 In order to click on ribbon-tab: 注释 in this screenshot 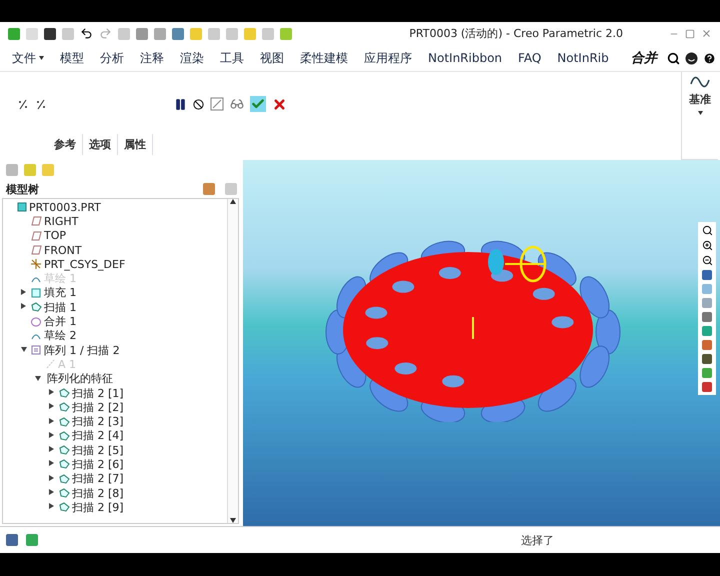, I will do `click(152, 58)`.